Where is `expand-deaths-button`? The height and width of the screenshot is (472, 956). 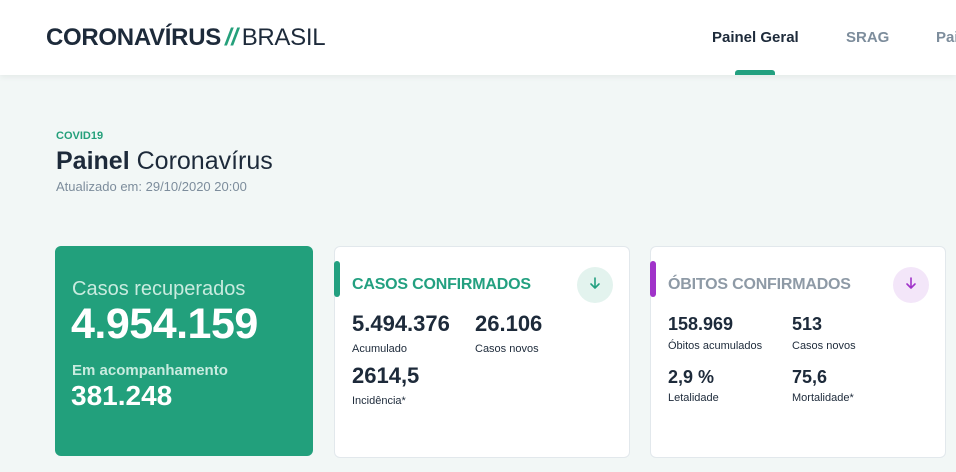 expand-deaths-button is located at coordinates (911, 285).